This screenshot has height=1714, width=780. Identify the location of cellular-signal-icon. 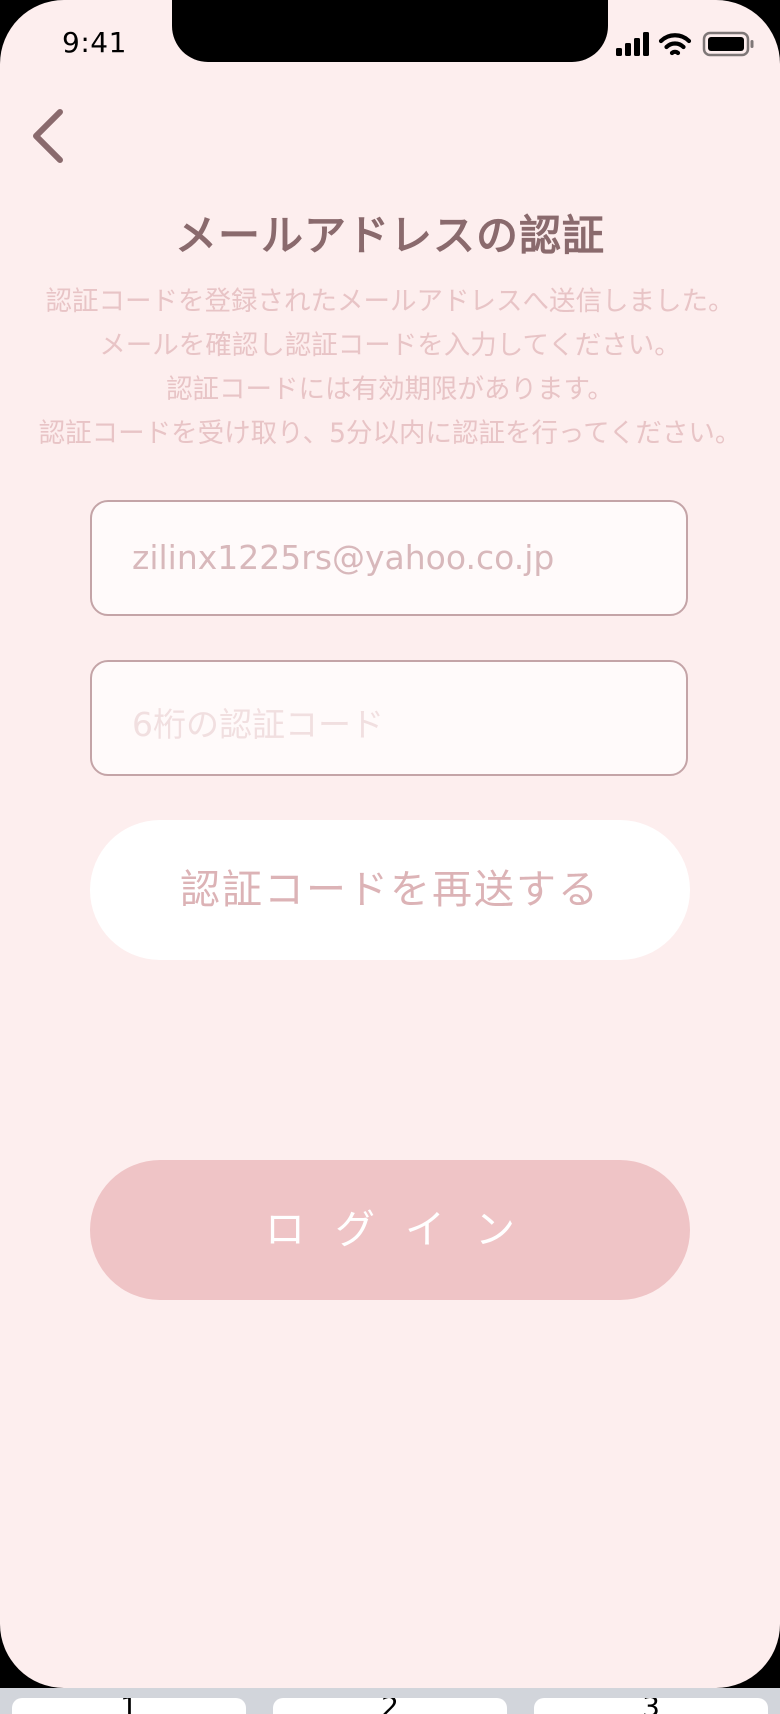
(632, 44).